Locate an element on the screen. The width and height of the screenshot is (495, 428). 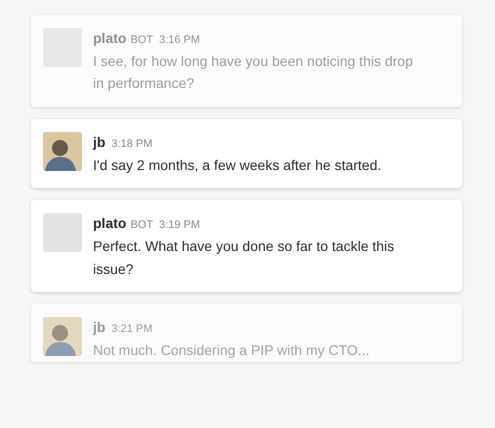
timestamp: 3:19 PM is located at coordinates (179, 226).